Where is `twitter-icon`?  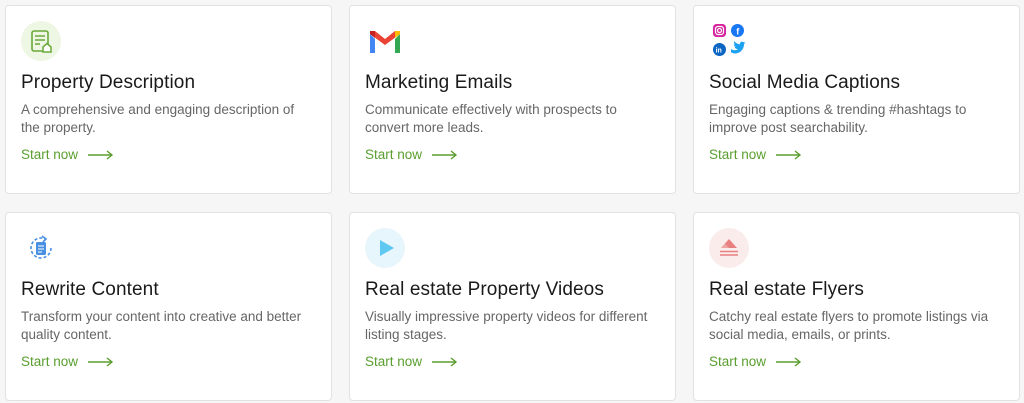
twitter-icon is located at coordinates (738, 47).